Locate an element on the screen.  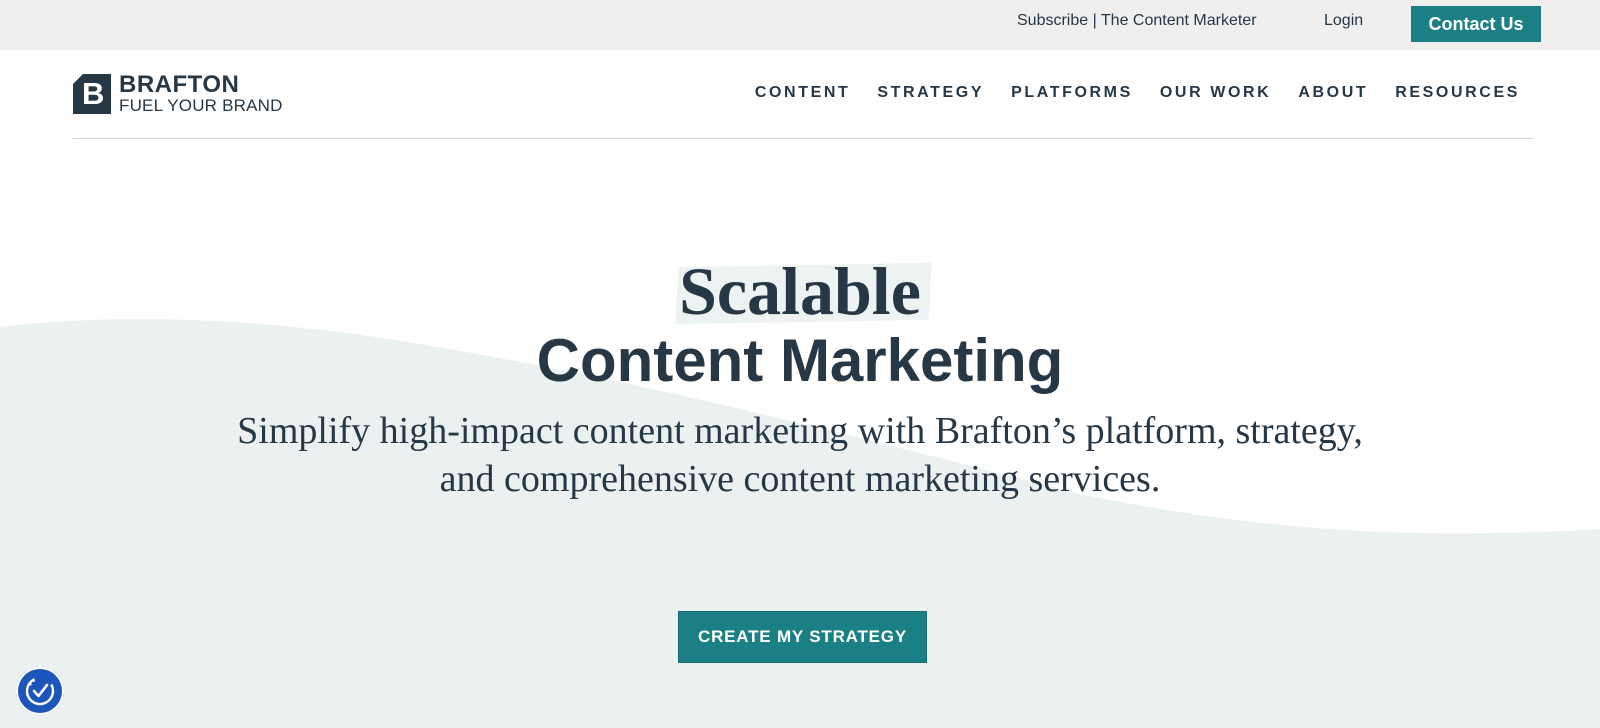
nav-item-resources: RESOURCES is located at coordinates (1457, 93).